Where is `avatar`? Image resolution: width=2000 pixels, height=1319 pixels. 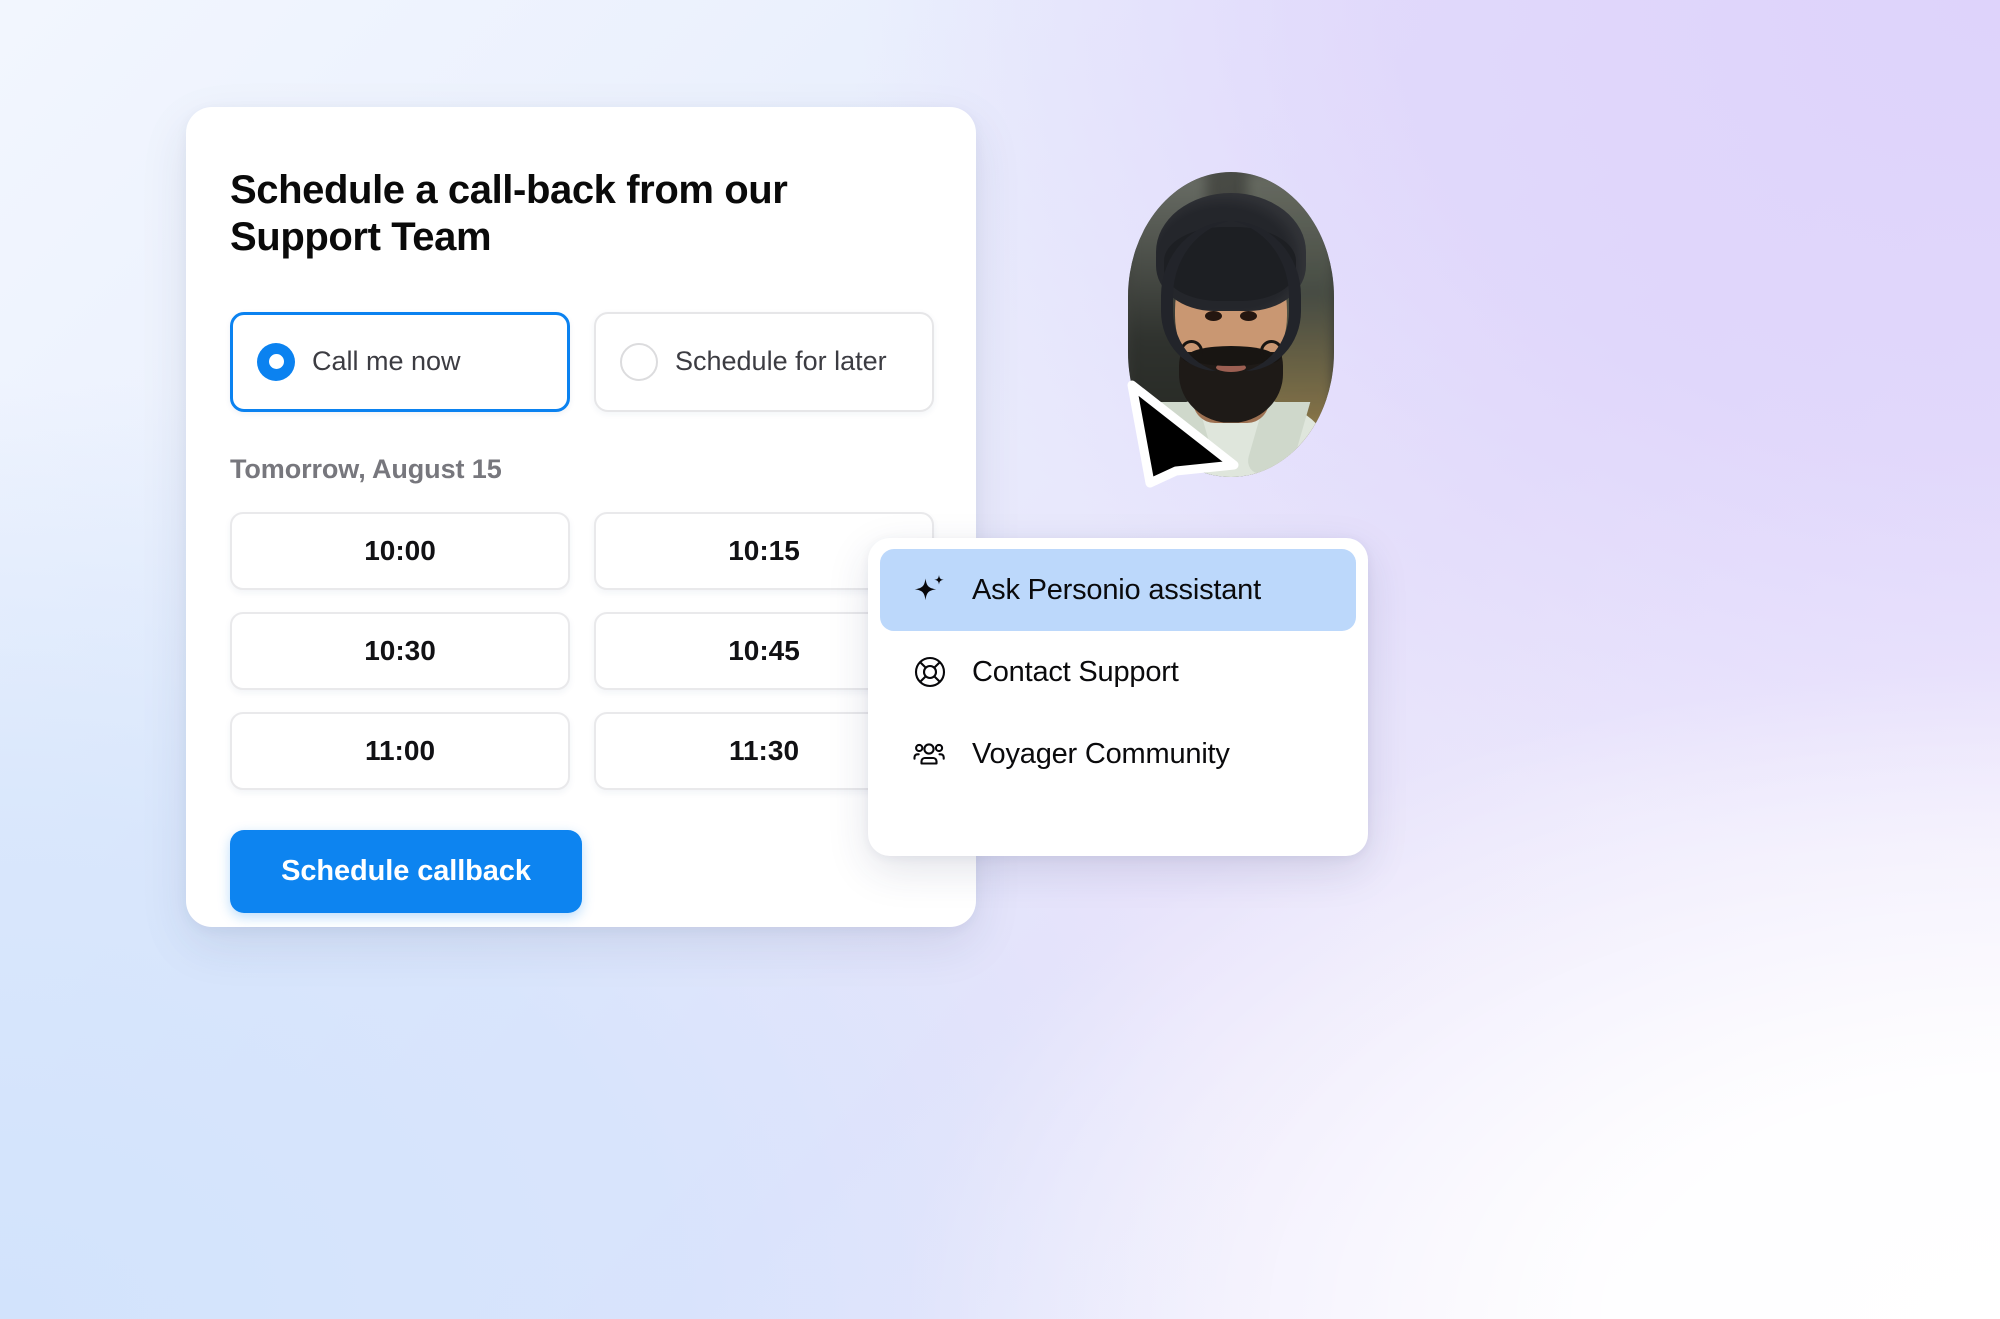 avatar is located at coordinates (1230, 330).